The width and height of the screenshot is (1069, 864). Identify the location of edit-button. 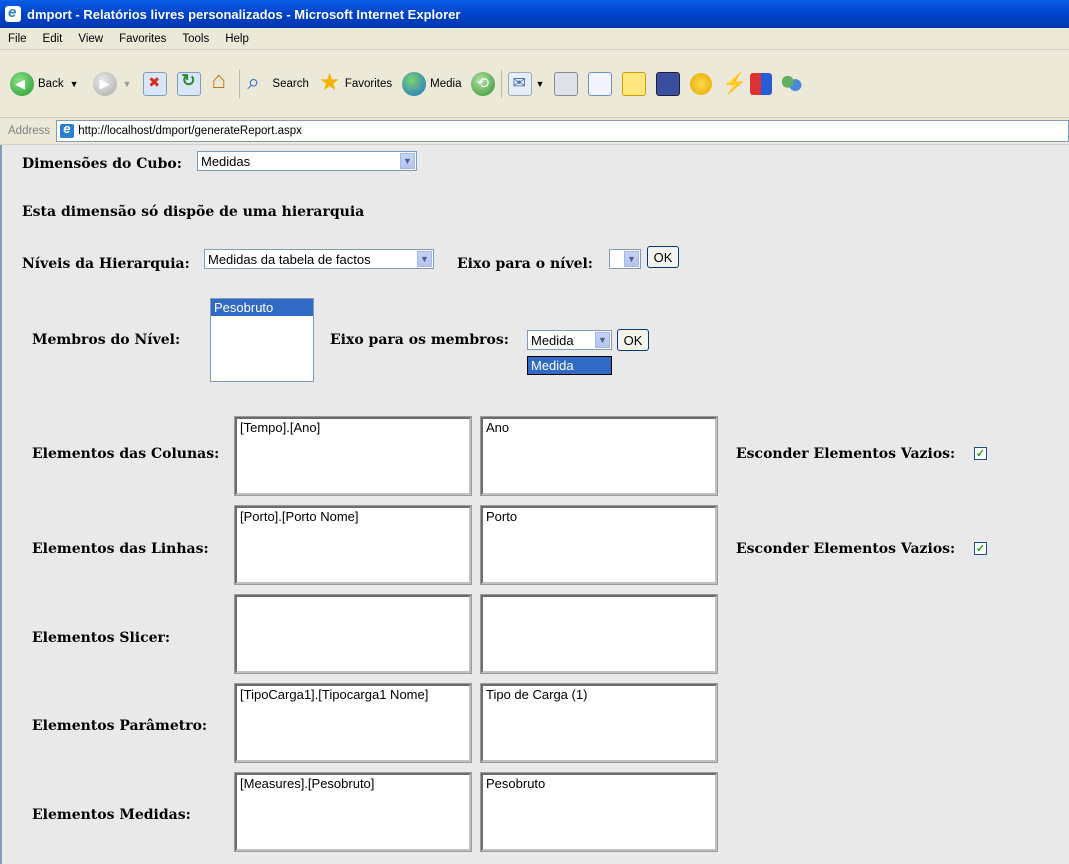
(600, 84).